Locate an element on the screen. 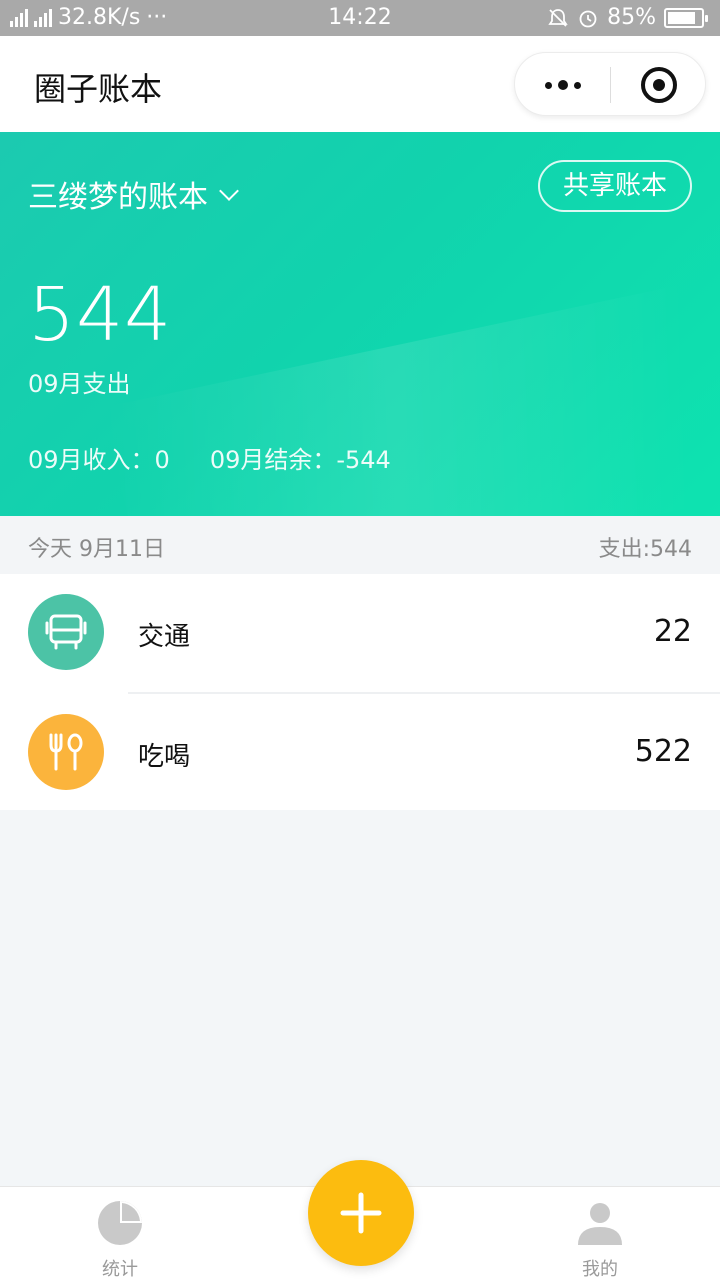  close-mini-program-button is located at coordinates (659, 85).